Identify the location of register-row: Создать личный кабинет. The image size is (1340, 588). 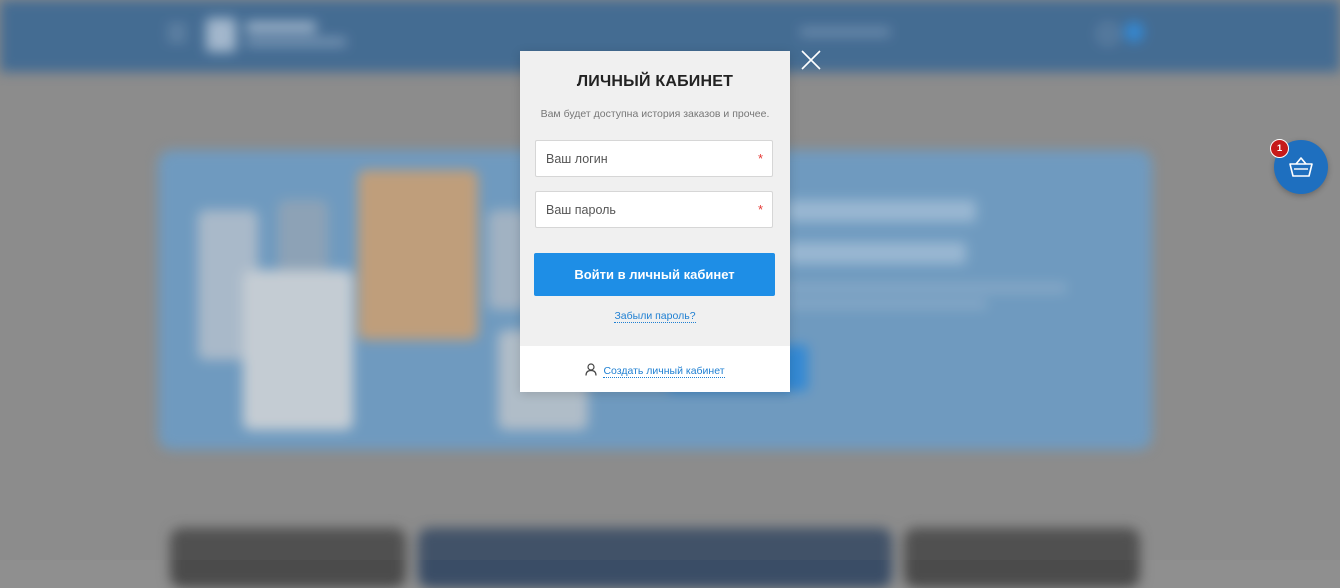
(655, 371).